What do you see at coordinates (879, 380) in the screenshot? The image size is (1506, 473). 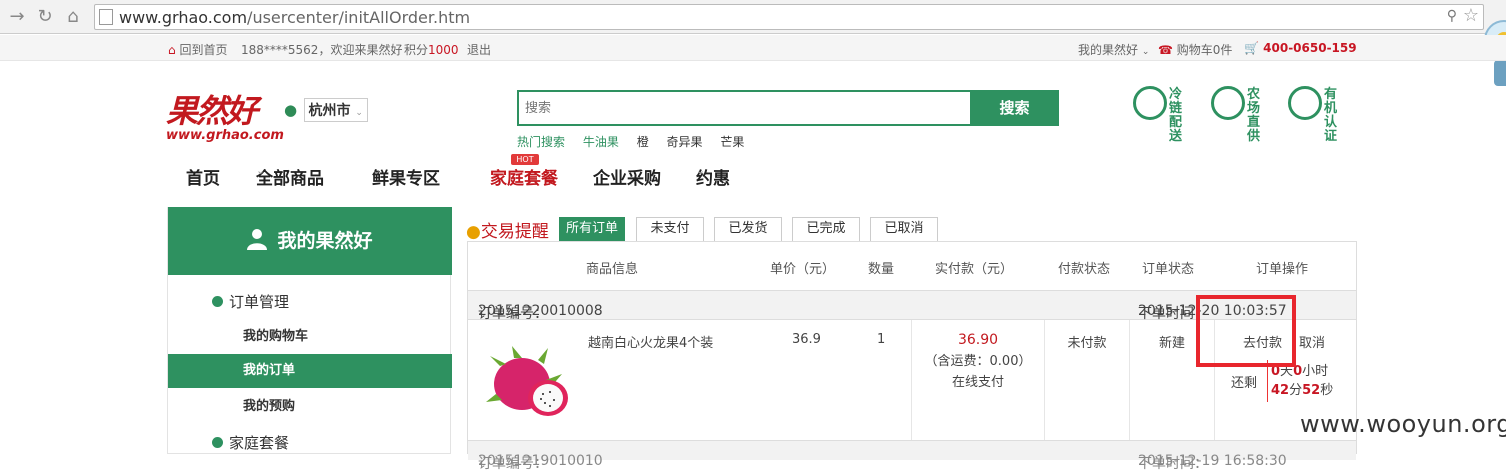 I see `qty-cell: 1` at bounding box center [879, 380].